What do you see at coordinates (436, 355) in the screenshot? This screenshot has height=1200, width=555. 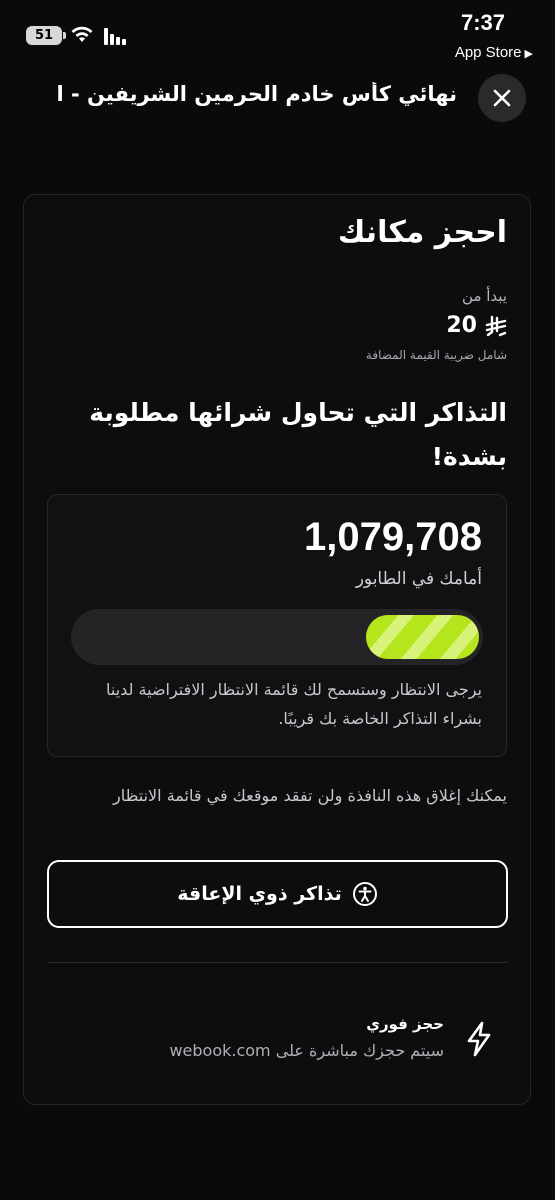 I see `vat-note: شامل ضريبة القيمة المضافة` at bounding box center [436, 355].